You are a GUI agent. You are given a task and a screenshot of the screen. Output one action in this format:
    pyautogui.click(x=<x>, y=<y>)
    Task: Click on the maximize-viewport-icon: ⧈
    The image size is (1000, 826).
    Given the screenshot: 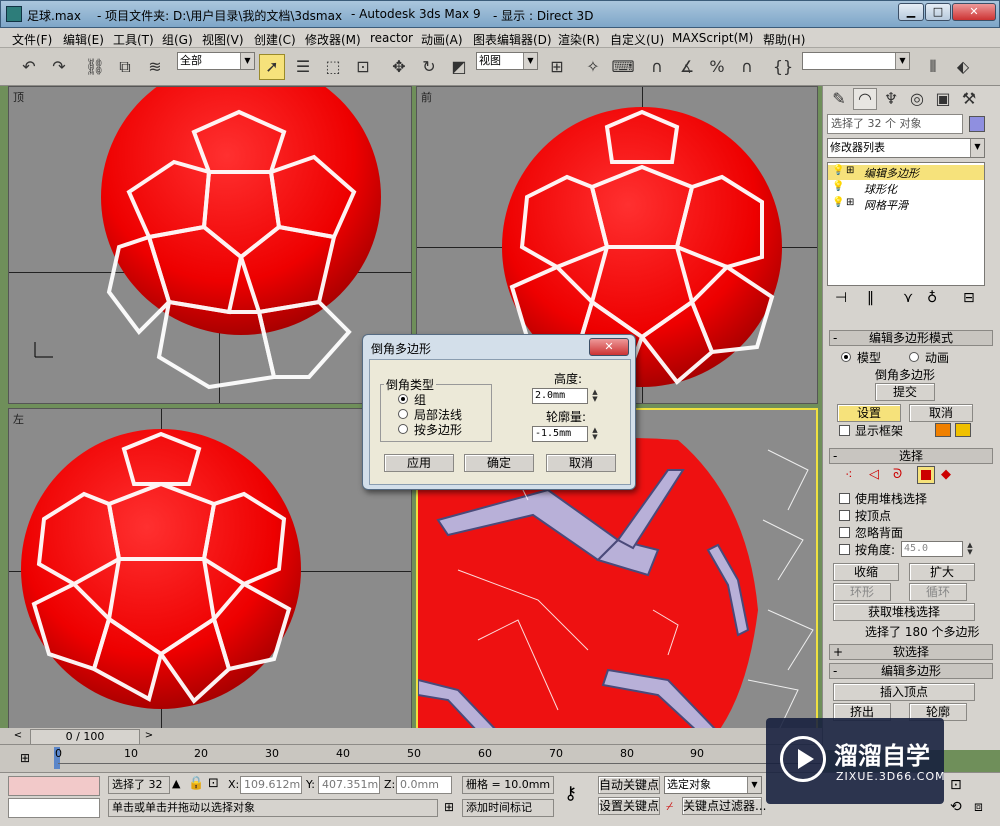 What is the action you would take?
    pyautogui.click(x=978, y=807)
    